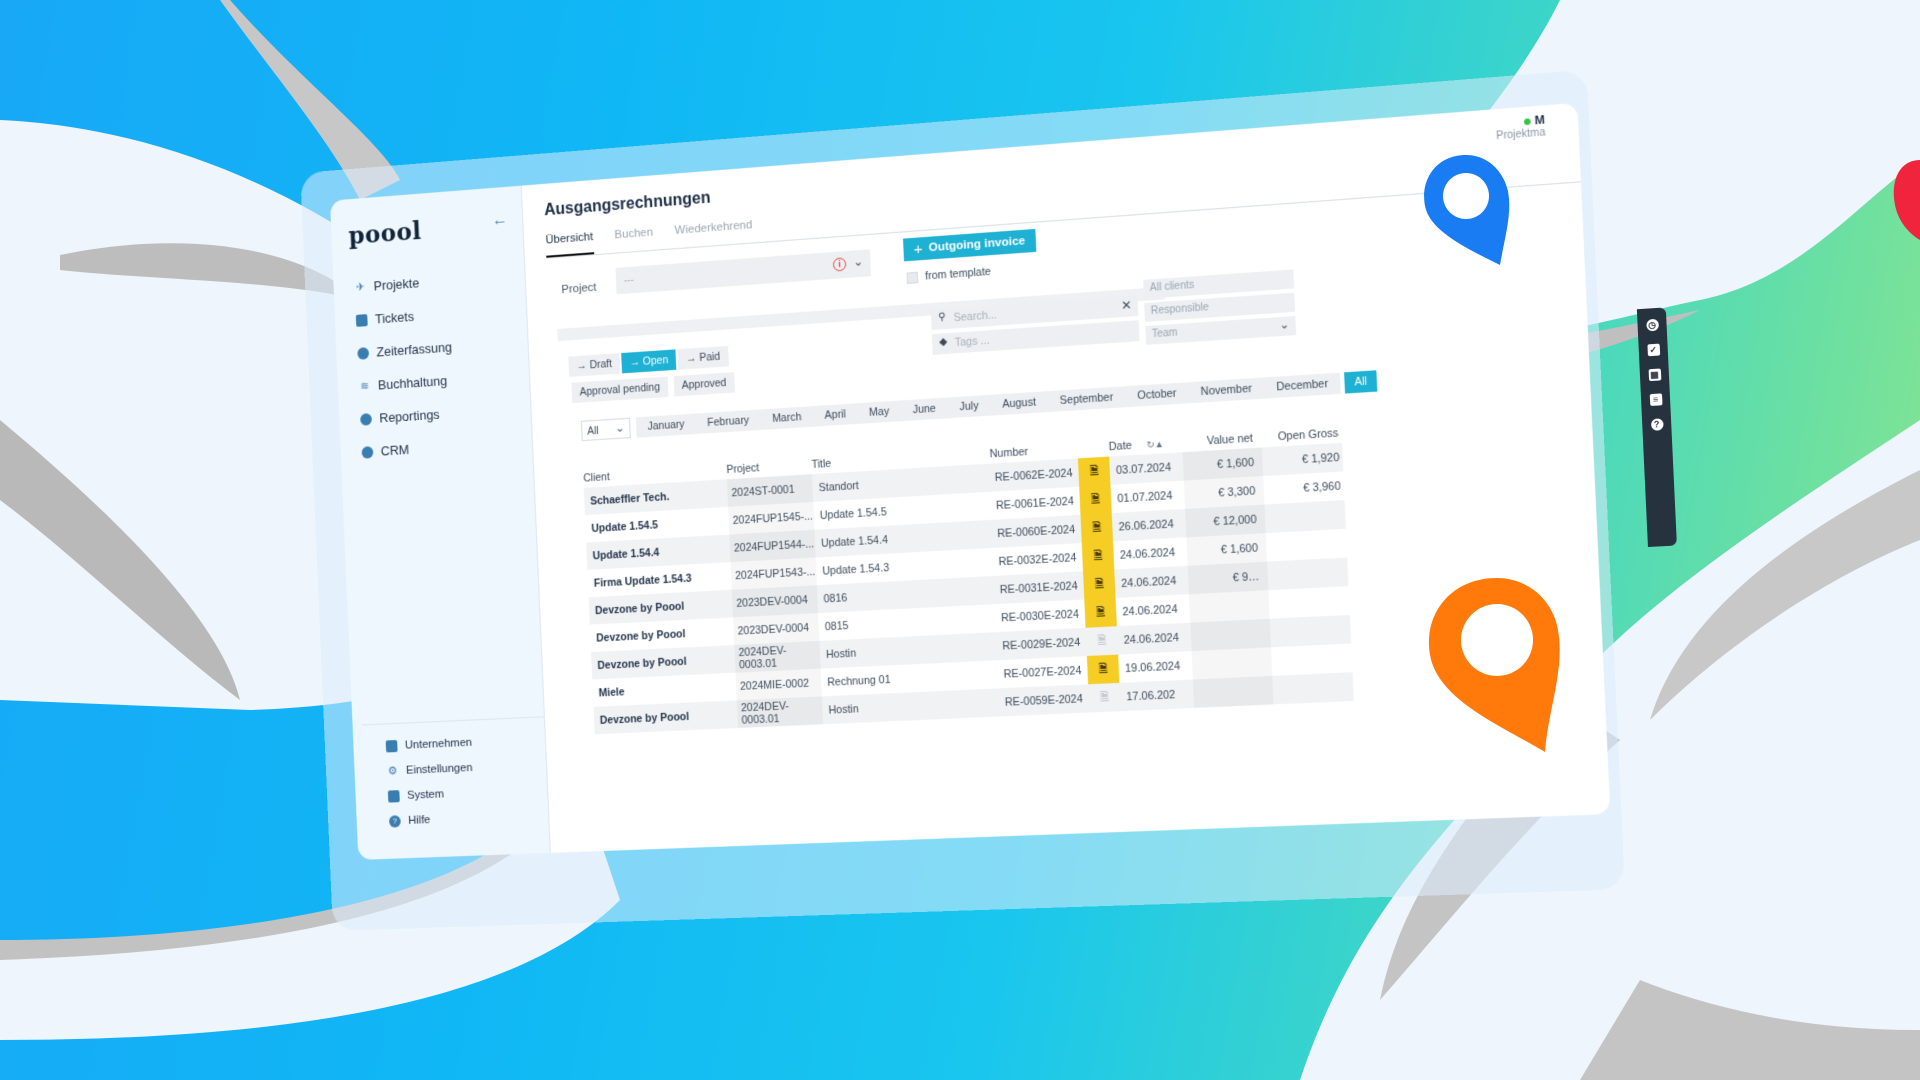 The height and width of the screenshot is (1080, 1920). I want to click on date-cell: 19.06.2024, so click(1152, 667).